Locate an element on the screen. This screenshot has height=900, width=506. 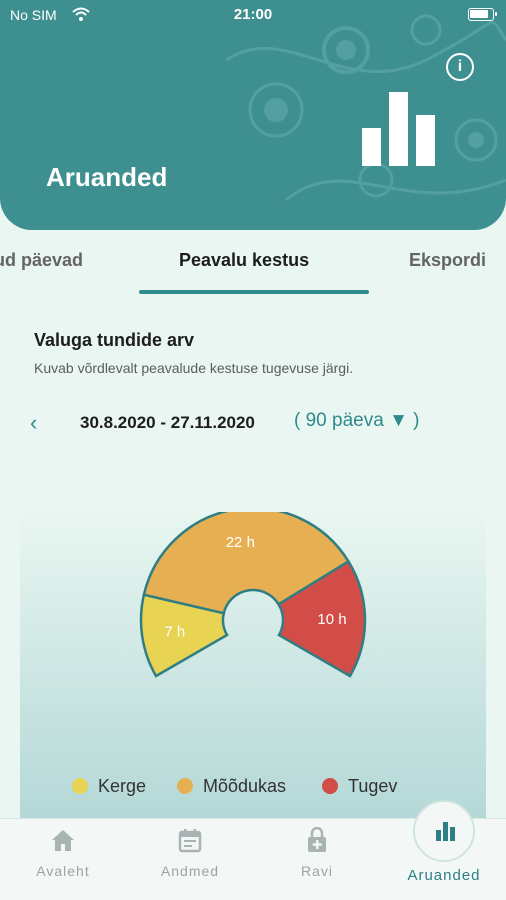
tab-bar-home: Avaleht is located at coordinates (63, 859).